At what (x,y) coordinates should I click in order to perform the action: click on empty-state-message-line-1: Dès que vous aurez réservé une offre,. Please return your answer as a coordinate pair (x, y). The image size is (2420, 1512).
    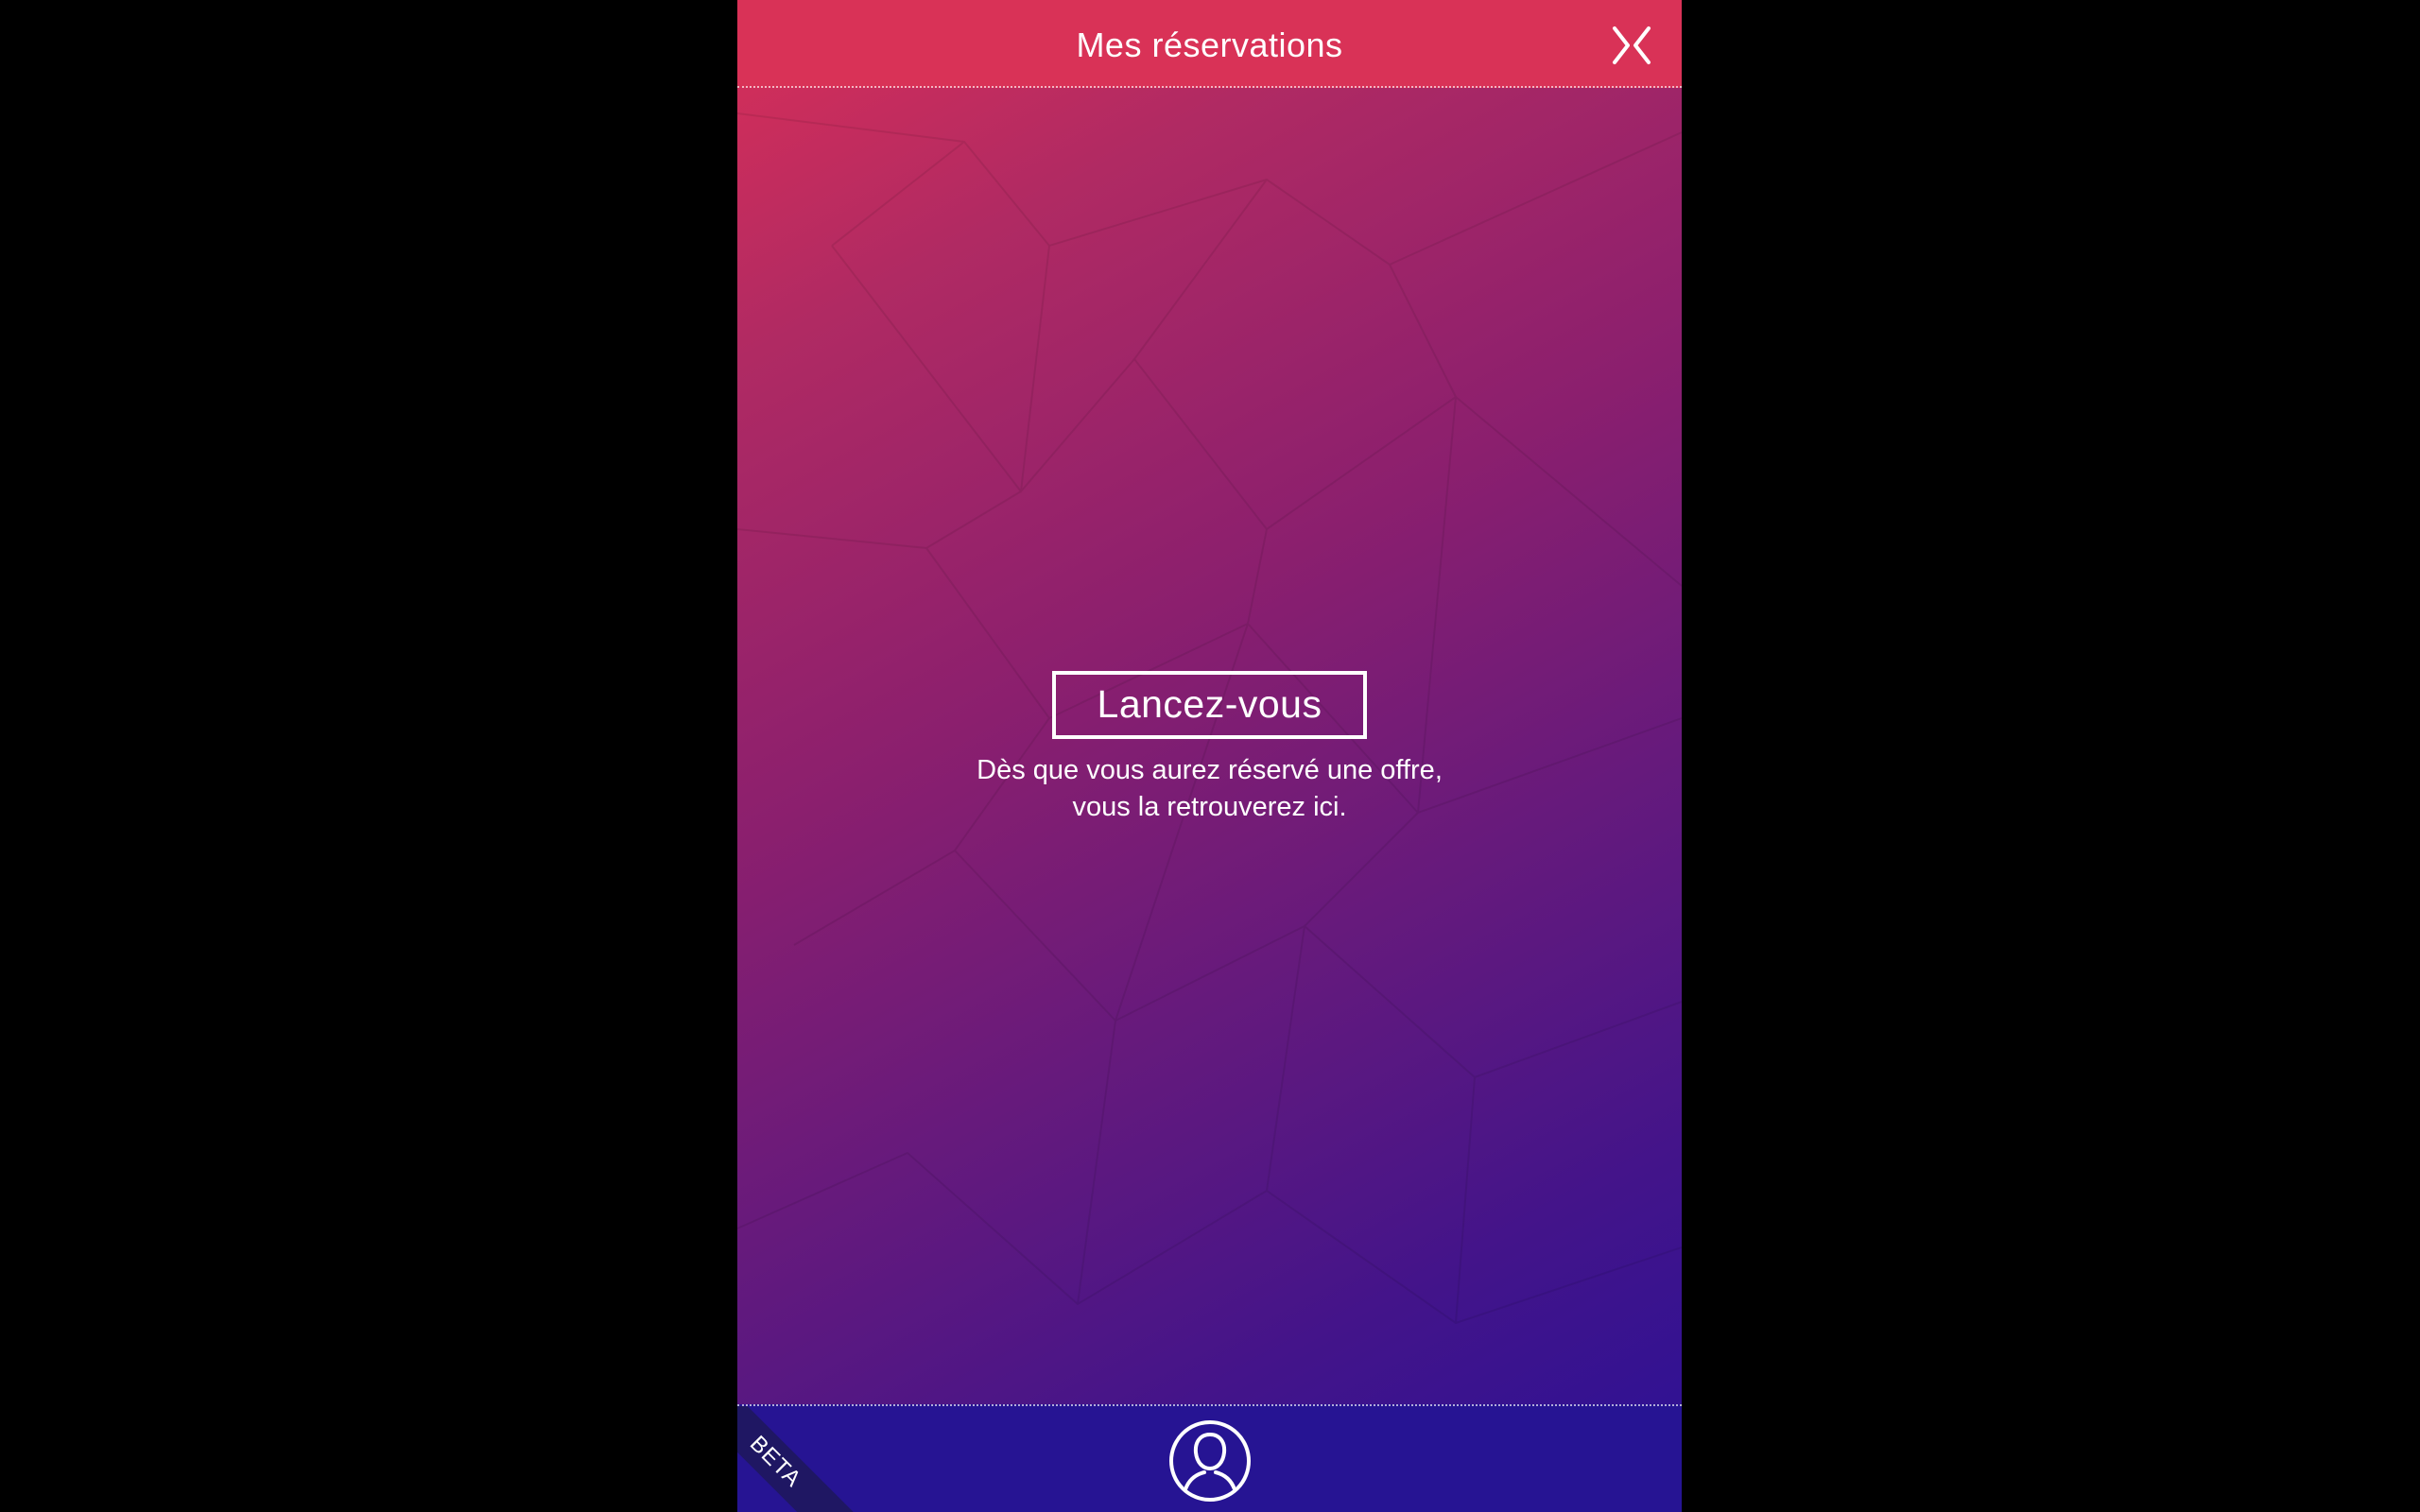
    Looking at the image, I should click on (1210, 770).